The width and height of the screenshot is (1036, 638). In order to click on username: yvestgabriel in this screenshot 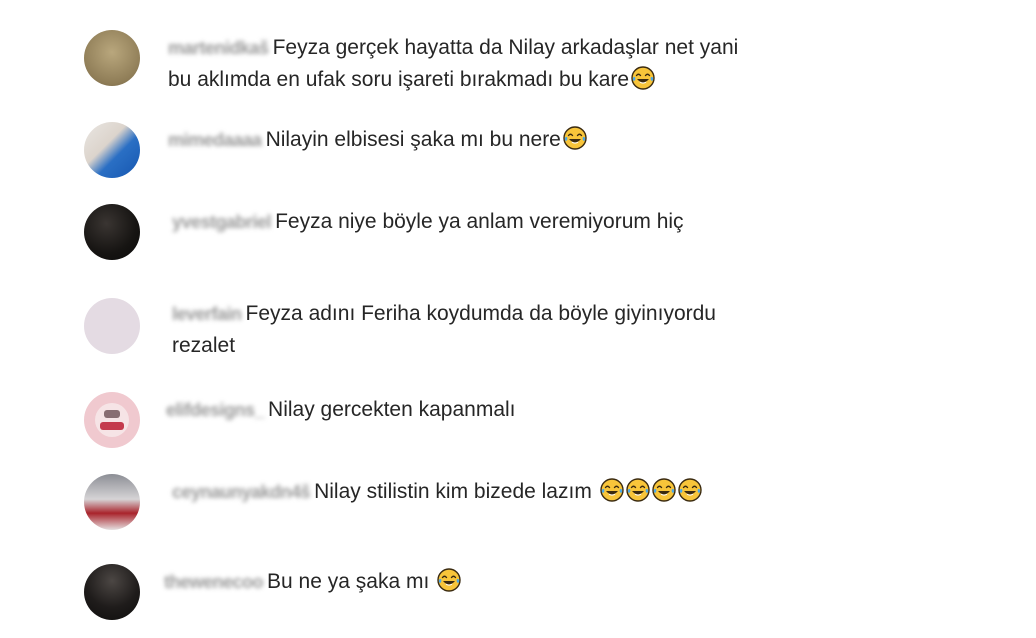, I will do `click(222, 222)`.